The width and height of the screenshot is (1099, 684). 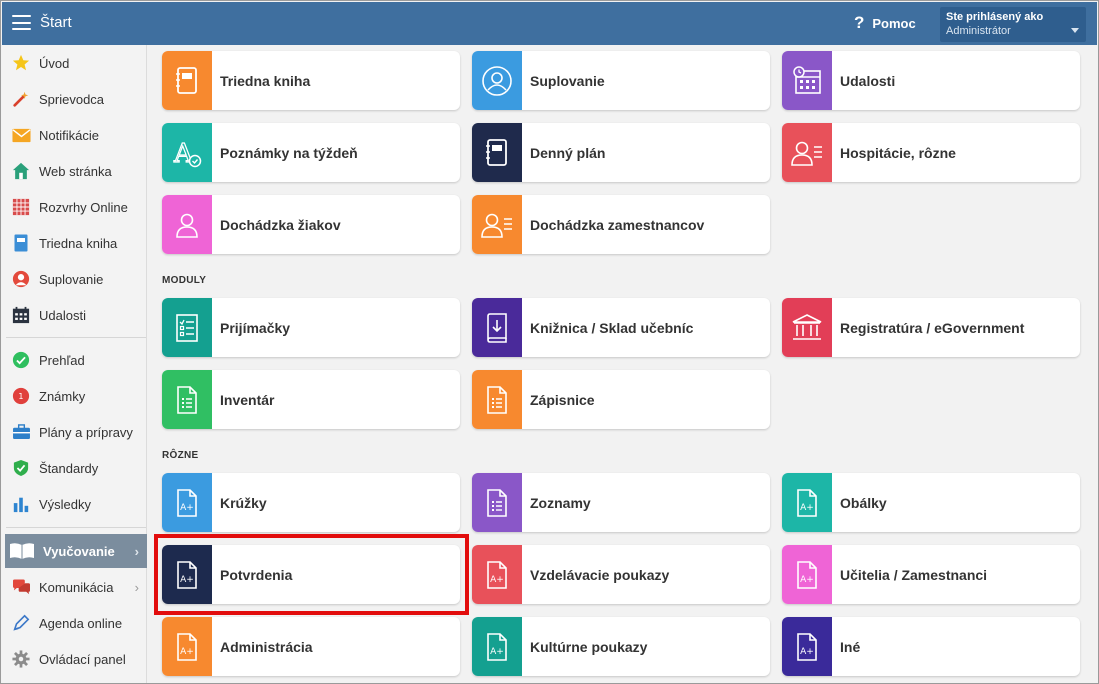 I want to click on tile-kniznica: Knižnica / Sklad učebníc, so click(x=621, y=327).